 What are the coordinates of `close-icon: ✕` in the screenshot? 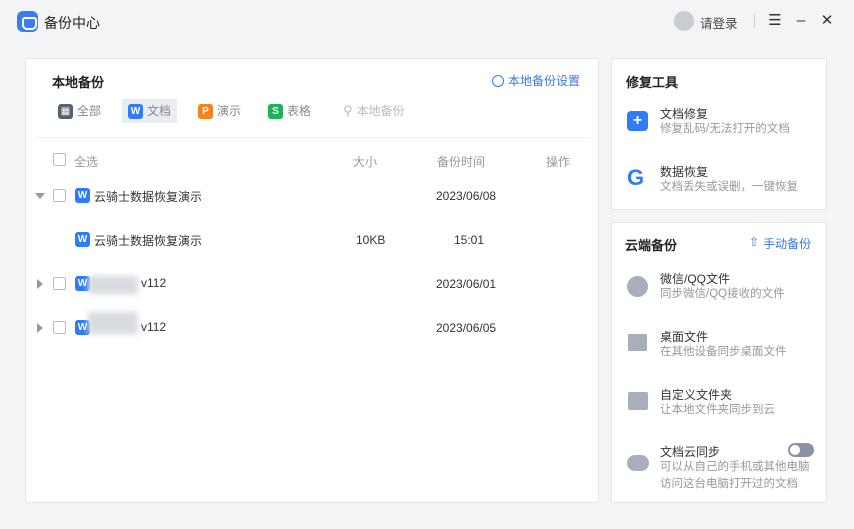 It's located at (827, 21).